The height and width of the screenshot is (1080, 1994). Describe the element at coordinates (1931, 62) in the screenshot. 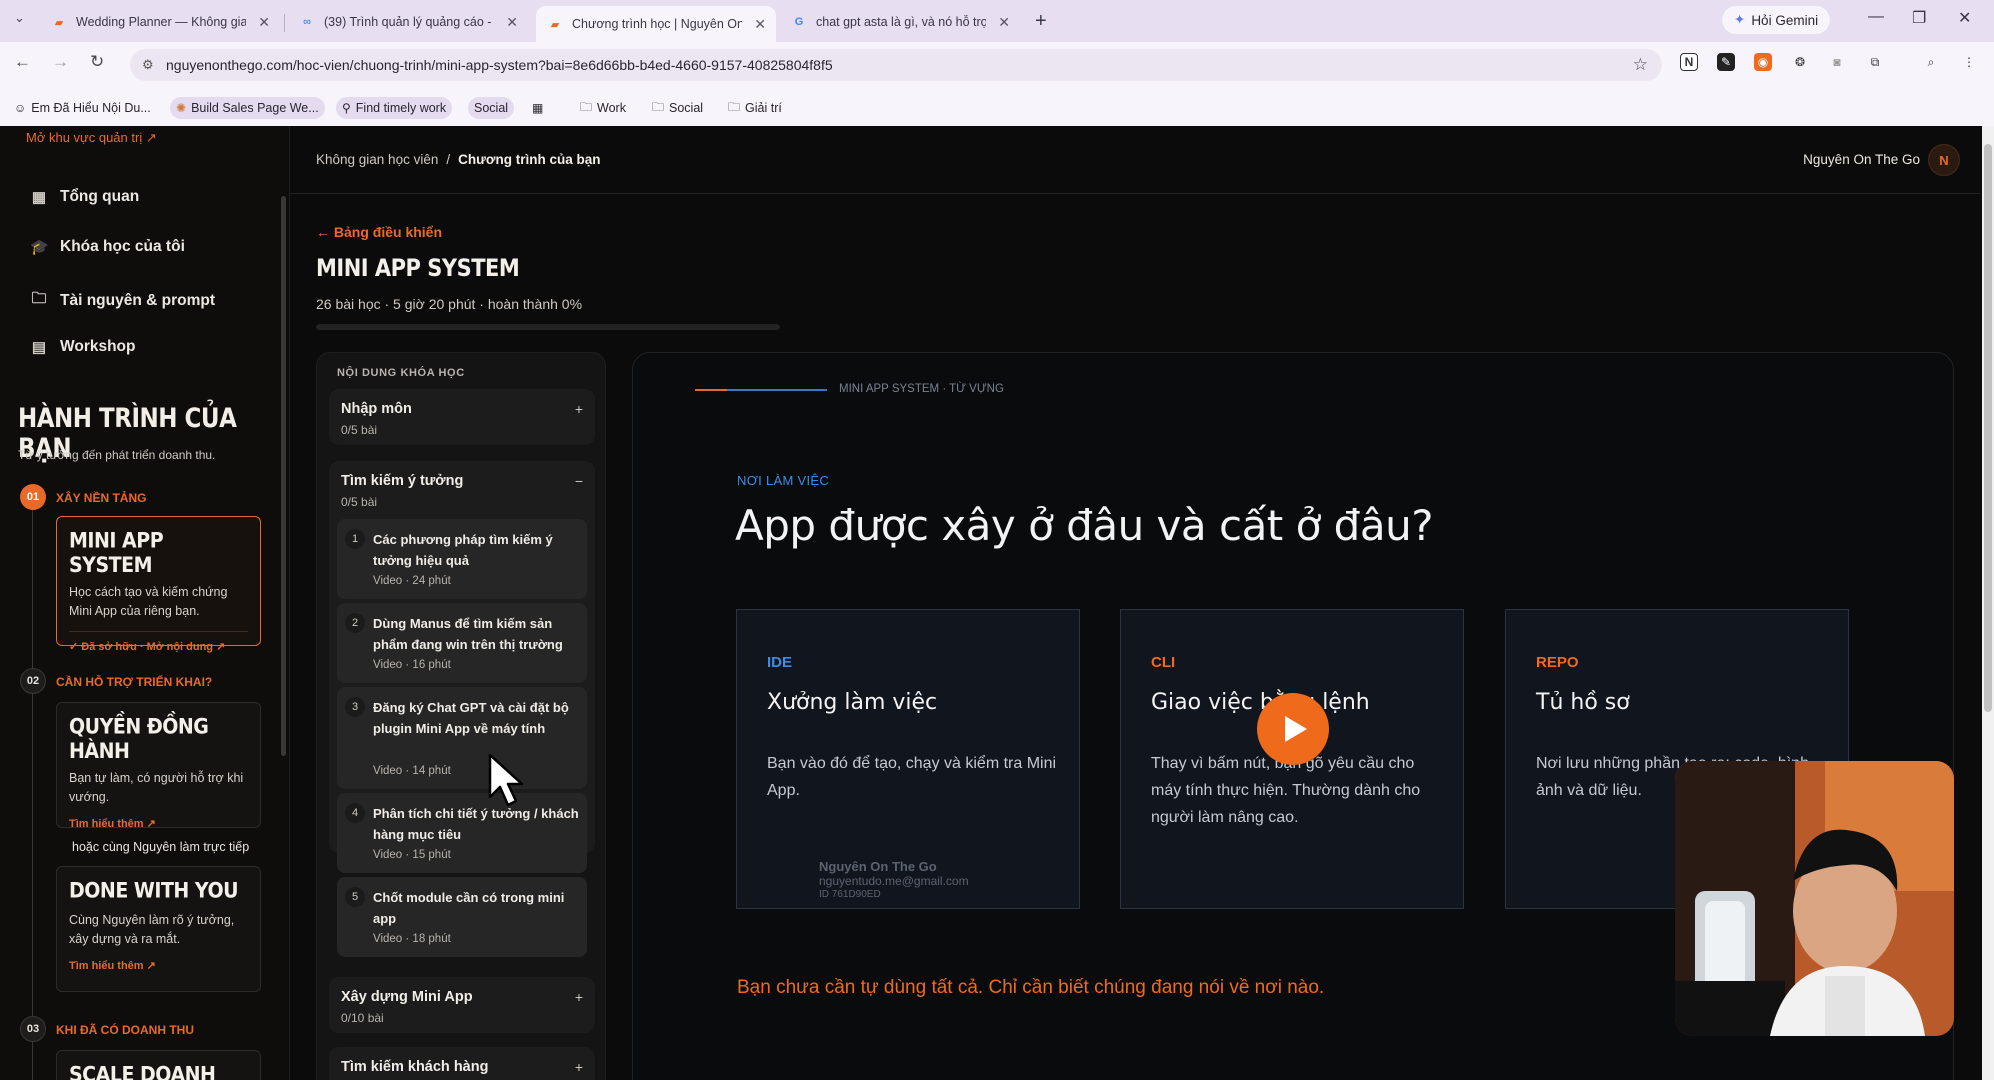

I see `profile-search-icon: ⌕` at that location.